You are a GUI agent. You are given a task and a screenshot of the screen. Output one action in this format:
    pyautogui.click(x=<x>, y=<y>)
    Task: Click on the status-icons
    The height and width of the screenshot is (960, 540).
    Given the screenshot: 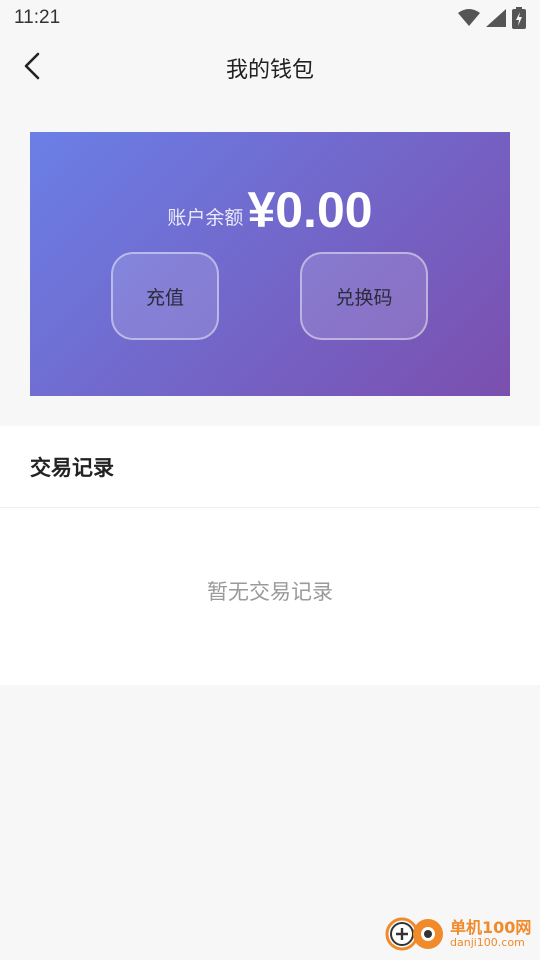 What is the action you would take?
    pyautogui.click(x=492, y=18)
    